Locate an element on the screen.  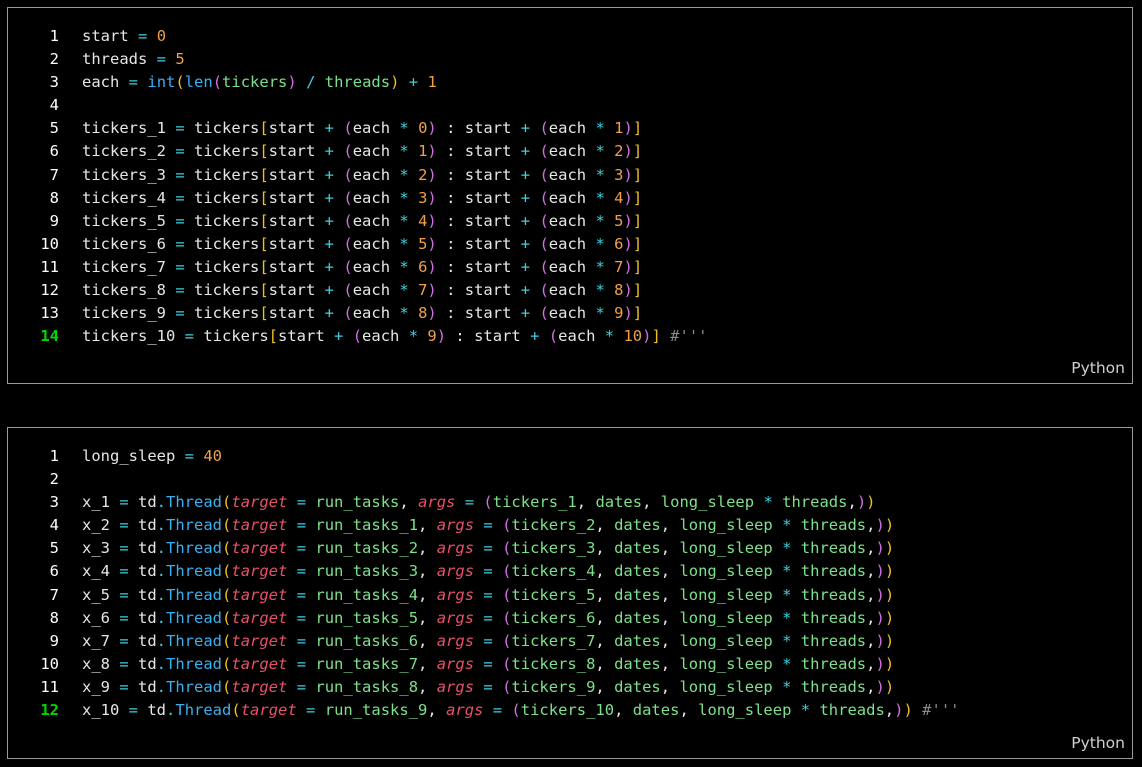
line-number: 6 is located at coordinates (54, 571).